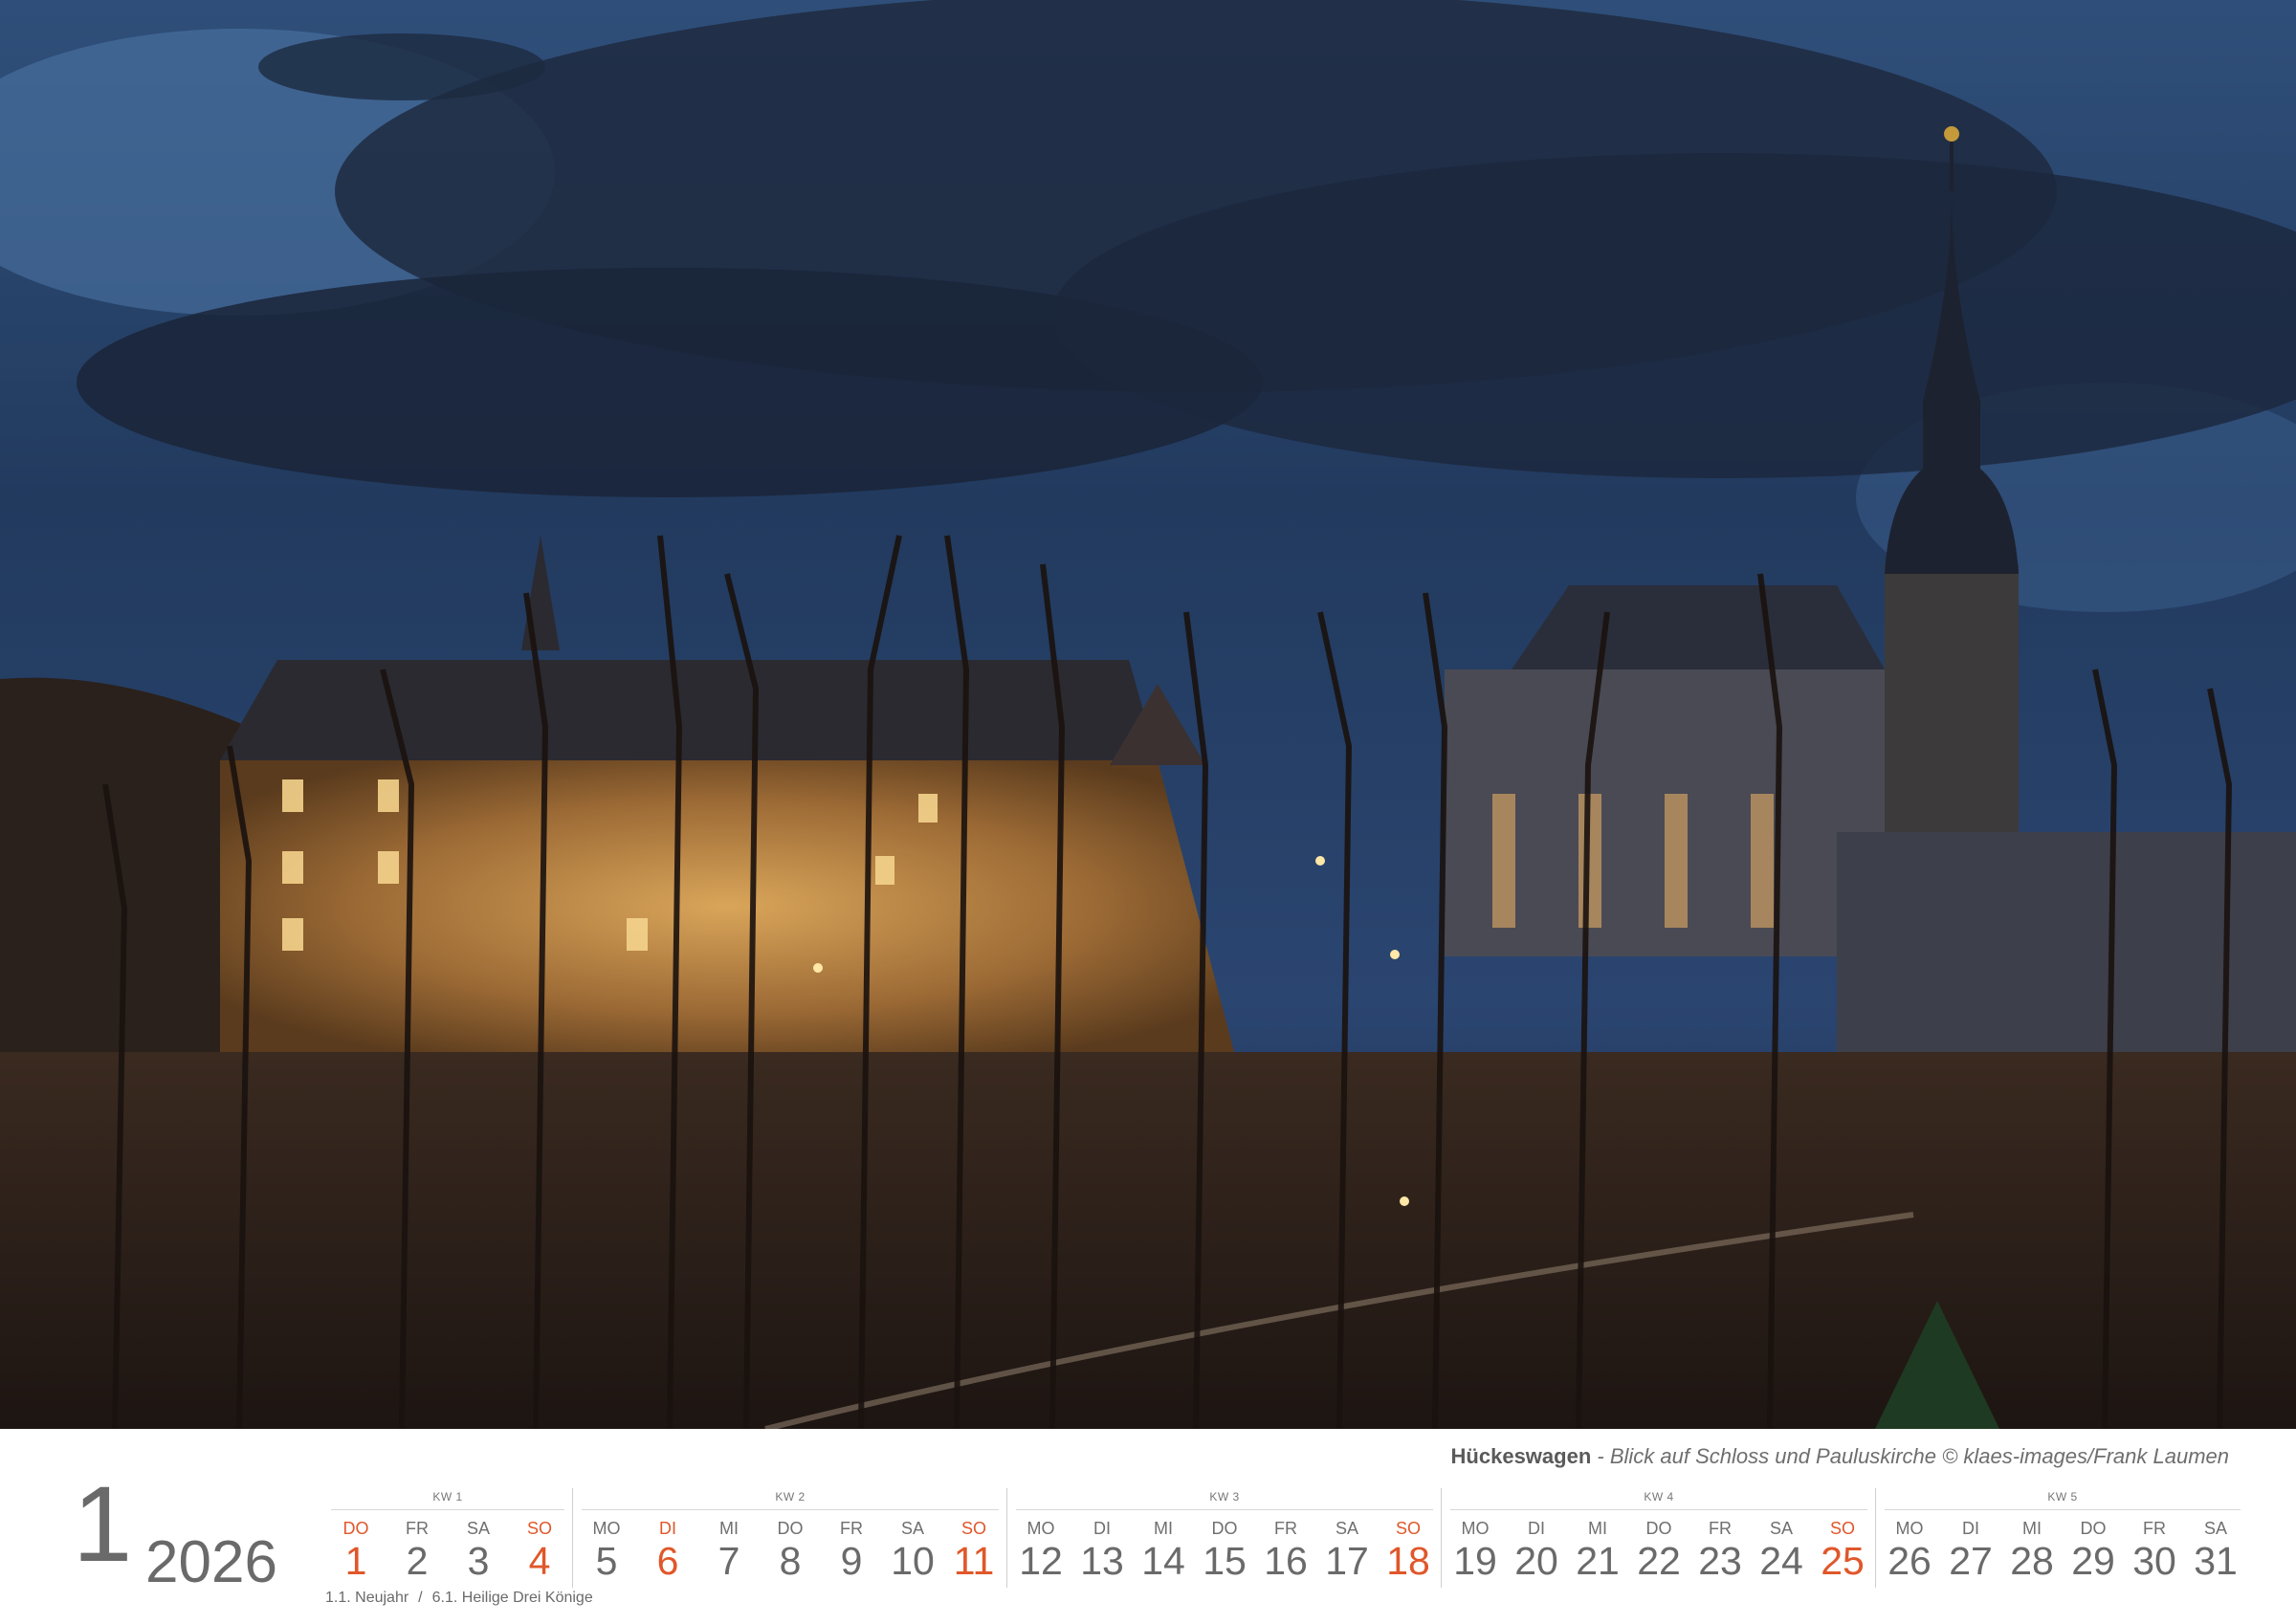 This screenshot has height=1624, width=2296. I want to click on day-number: 12, so click(1041, 1561).